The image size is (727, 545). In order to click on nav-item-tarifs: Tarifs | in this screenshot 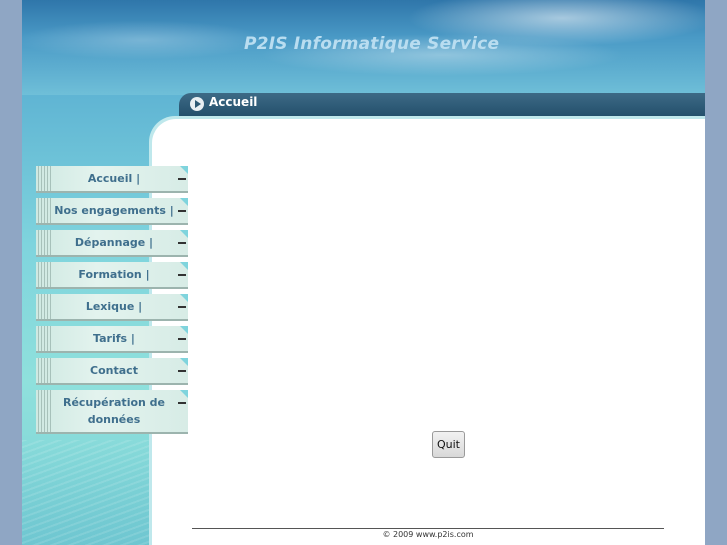, I will do `click(112, 339)`.